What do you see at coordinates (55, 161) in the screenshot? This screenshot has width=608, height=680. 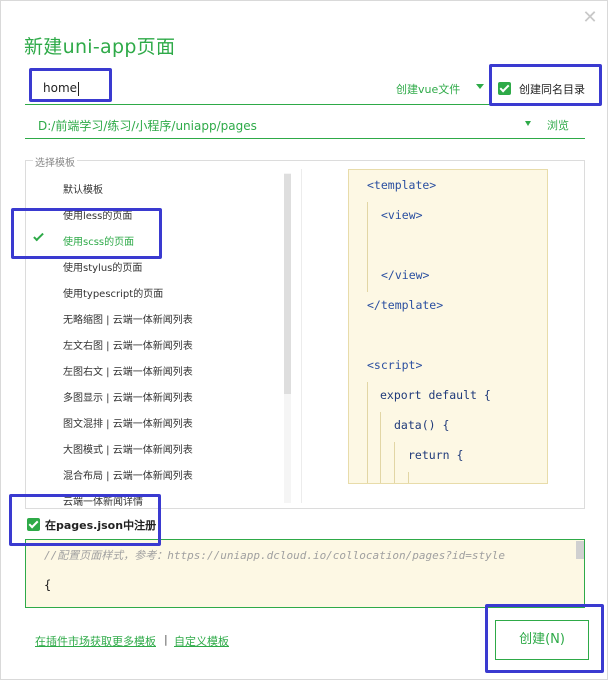 I see `template-group-caption: 选择模板` at bounding box center [55, 161].